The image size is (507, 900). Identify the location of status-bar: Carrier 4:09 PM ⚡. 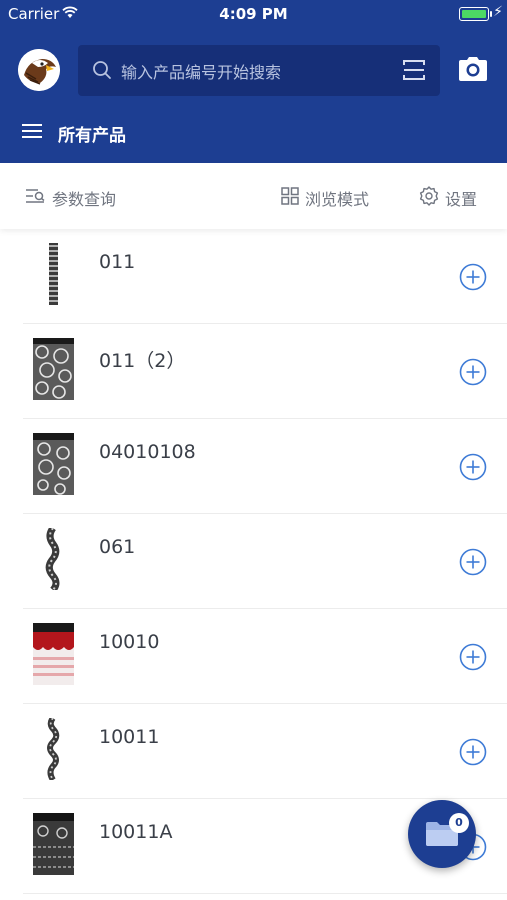
(253, 14).